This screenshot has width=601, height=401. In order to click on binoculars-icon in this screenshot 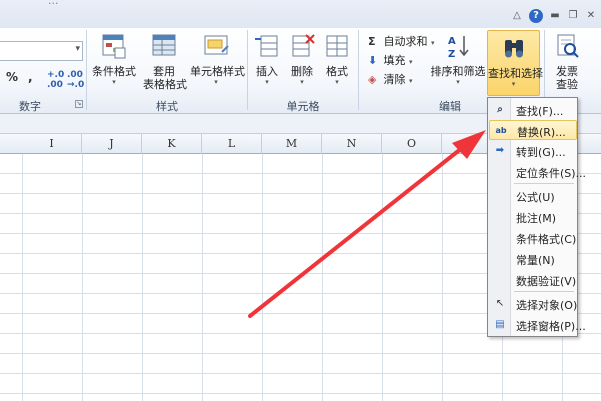, I will do `click(513, 49)`.